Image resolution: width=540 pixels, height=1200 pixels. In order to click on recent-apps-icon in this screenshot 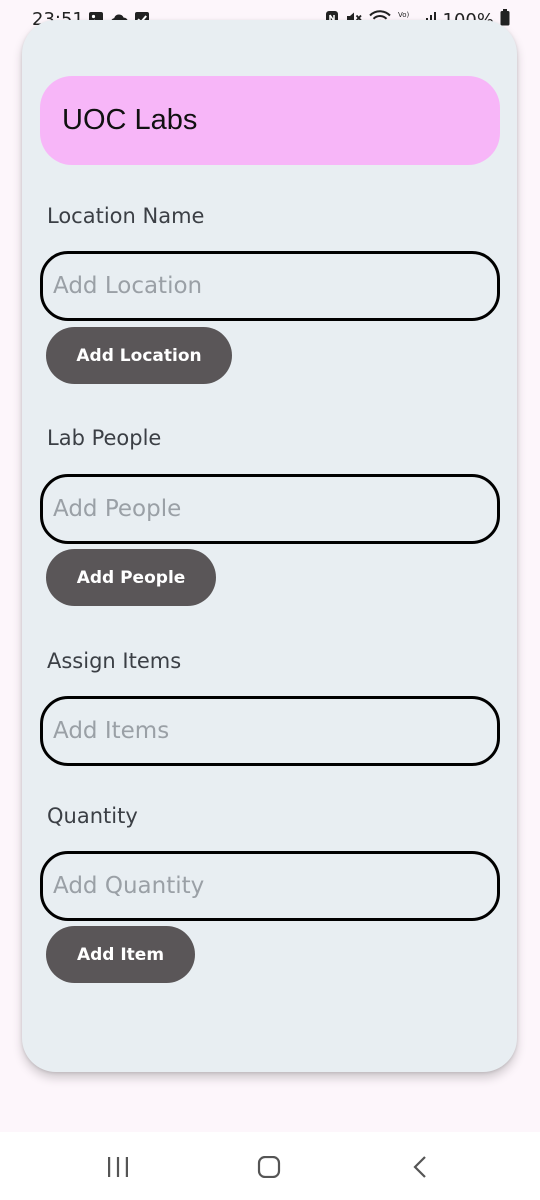, I will do `click(118, 1169)`.